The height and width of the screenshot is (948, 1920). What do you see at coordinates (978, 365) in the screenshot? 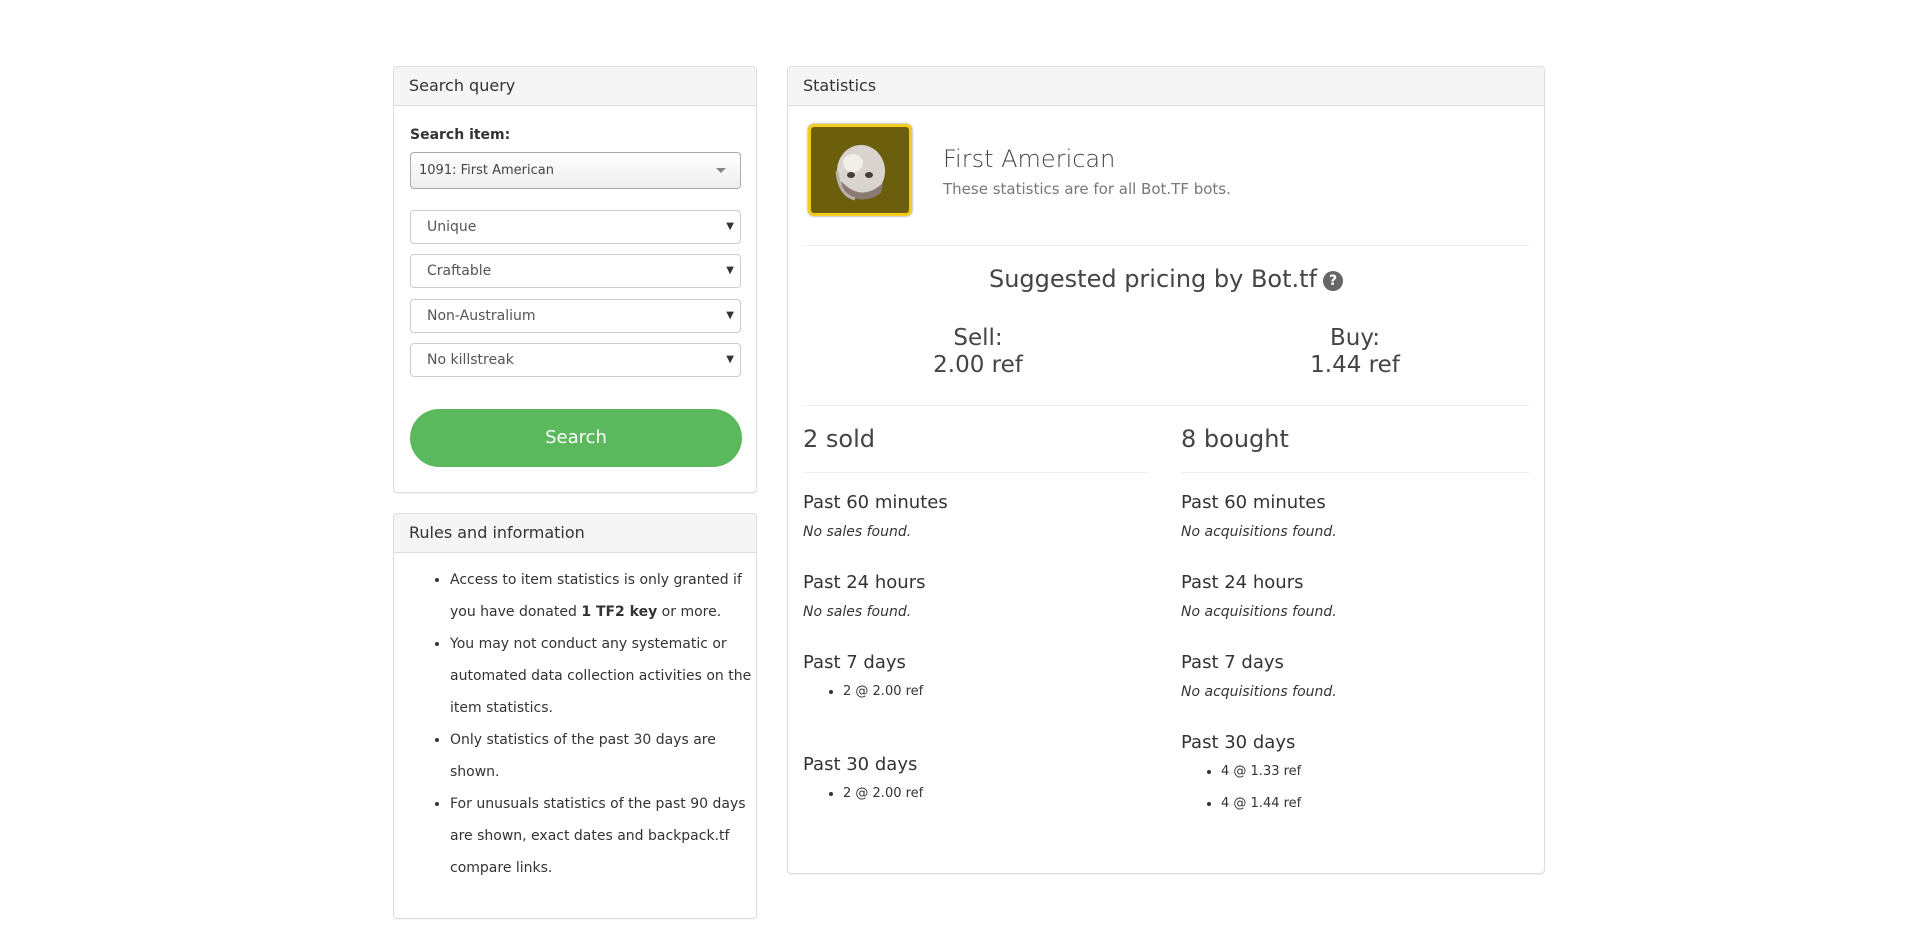
I see `sell-value: 2.00 ref` at bounding box center [978, 365].